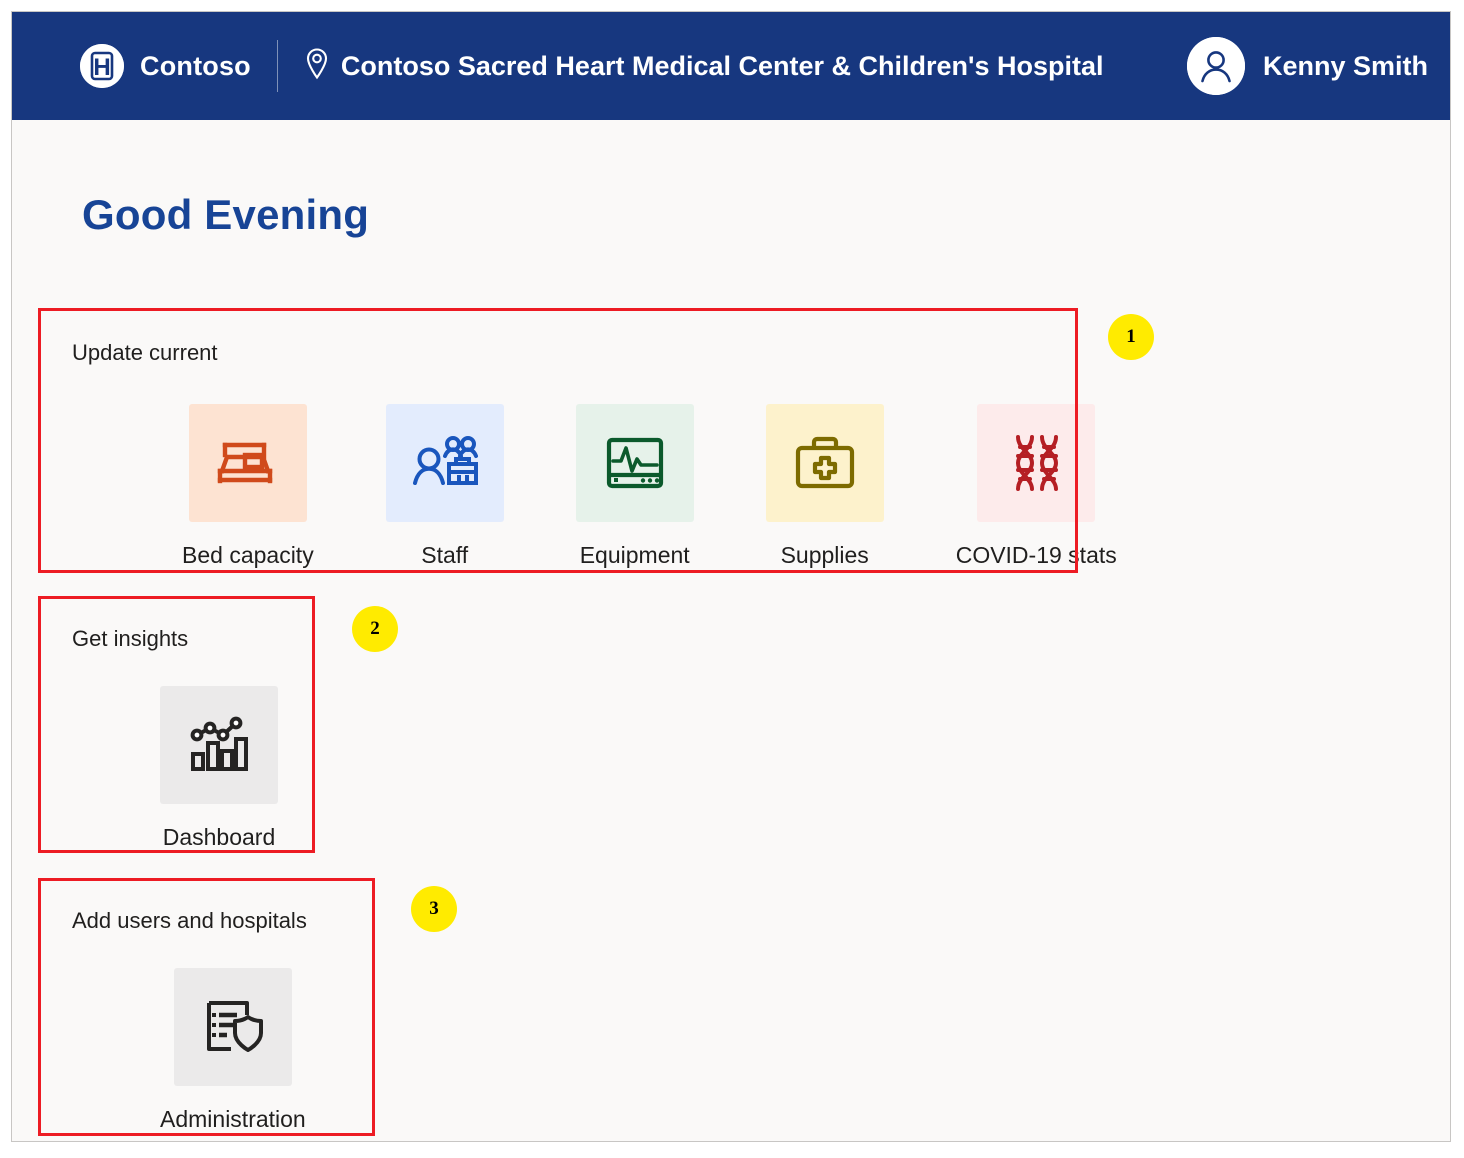 The image size is (1464, 1158). I want to click on section-title-update-current: Update current, so click(145, 352).